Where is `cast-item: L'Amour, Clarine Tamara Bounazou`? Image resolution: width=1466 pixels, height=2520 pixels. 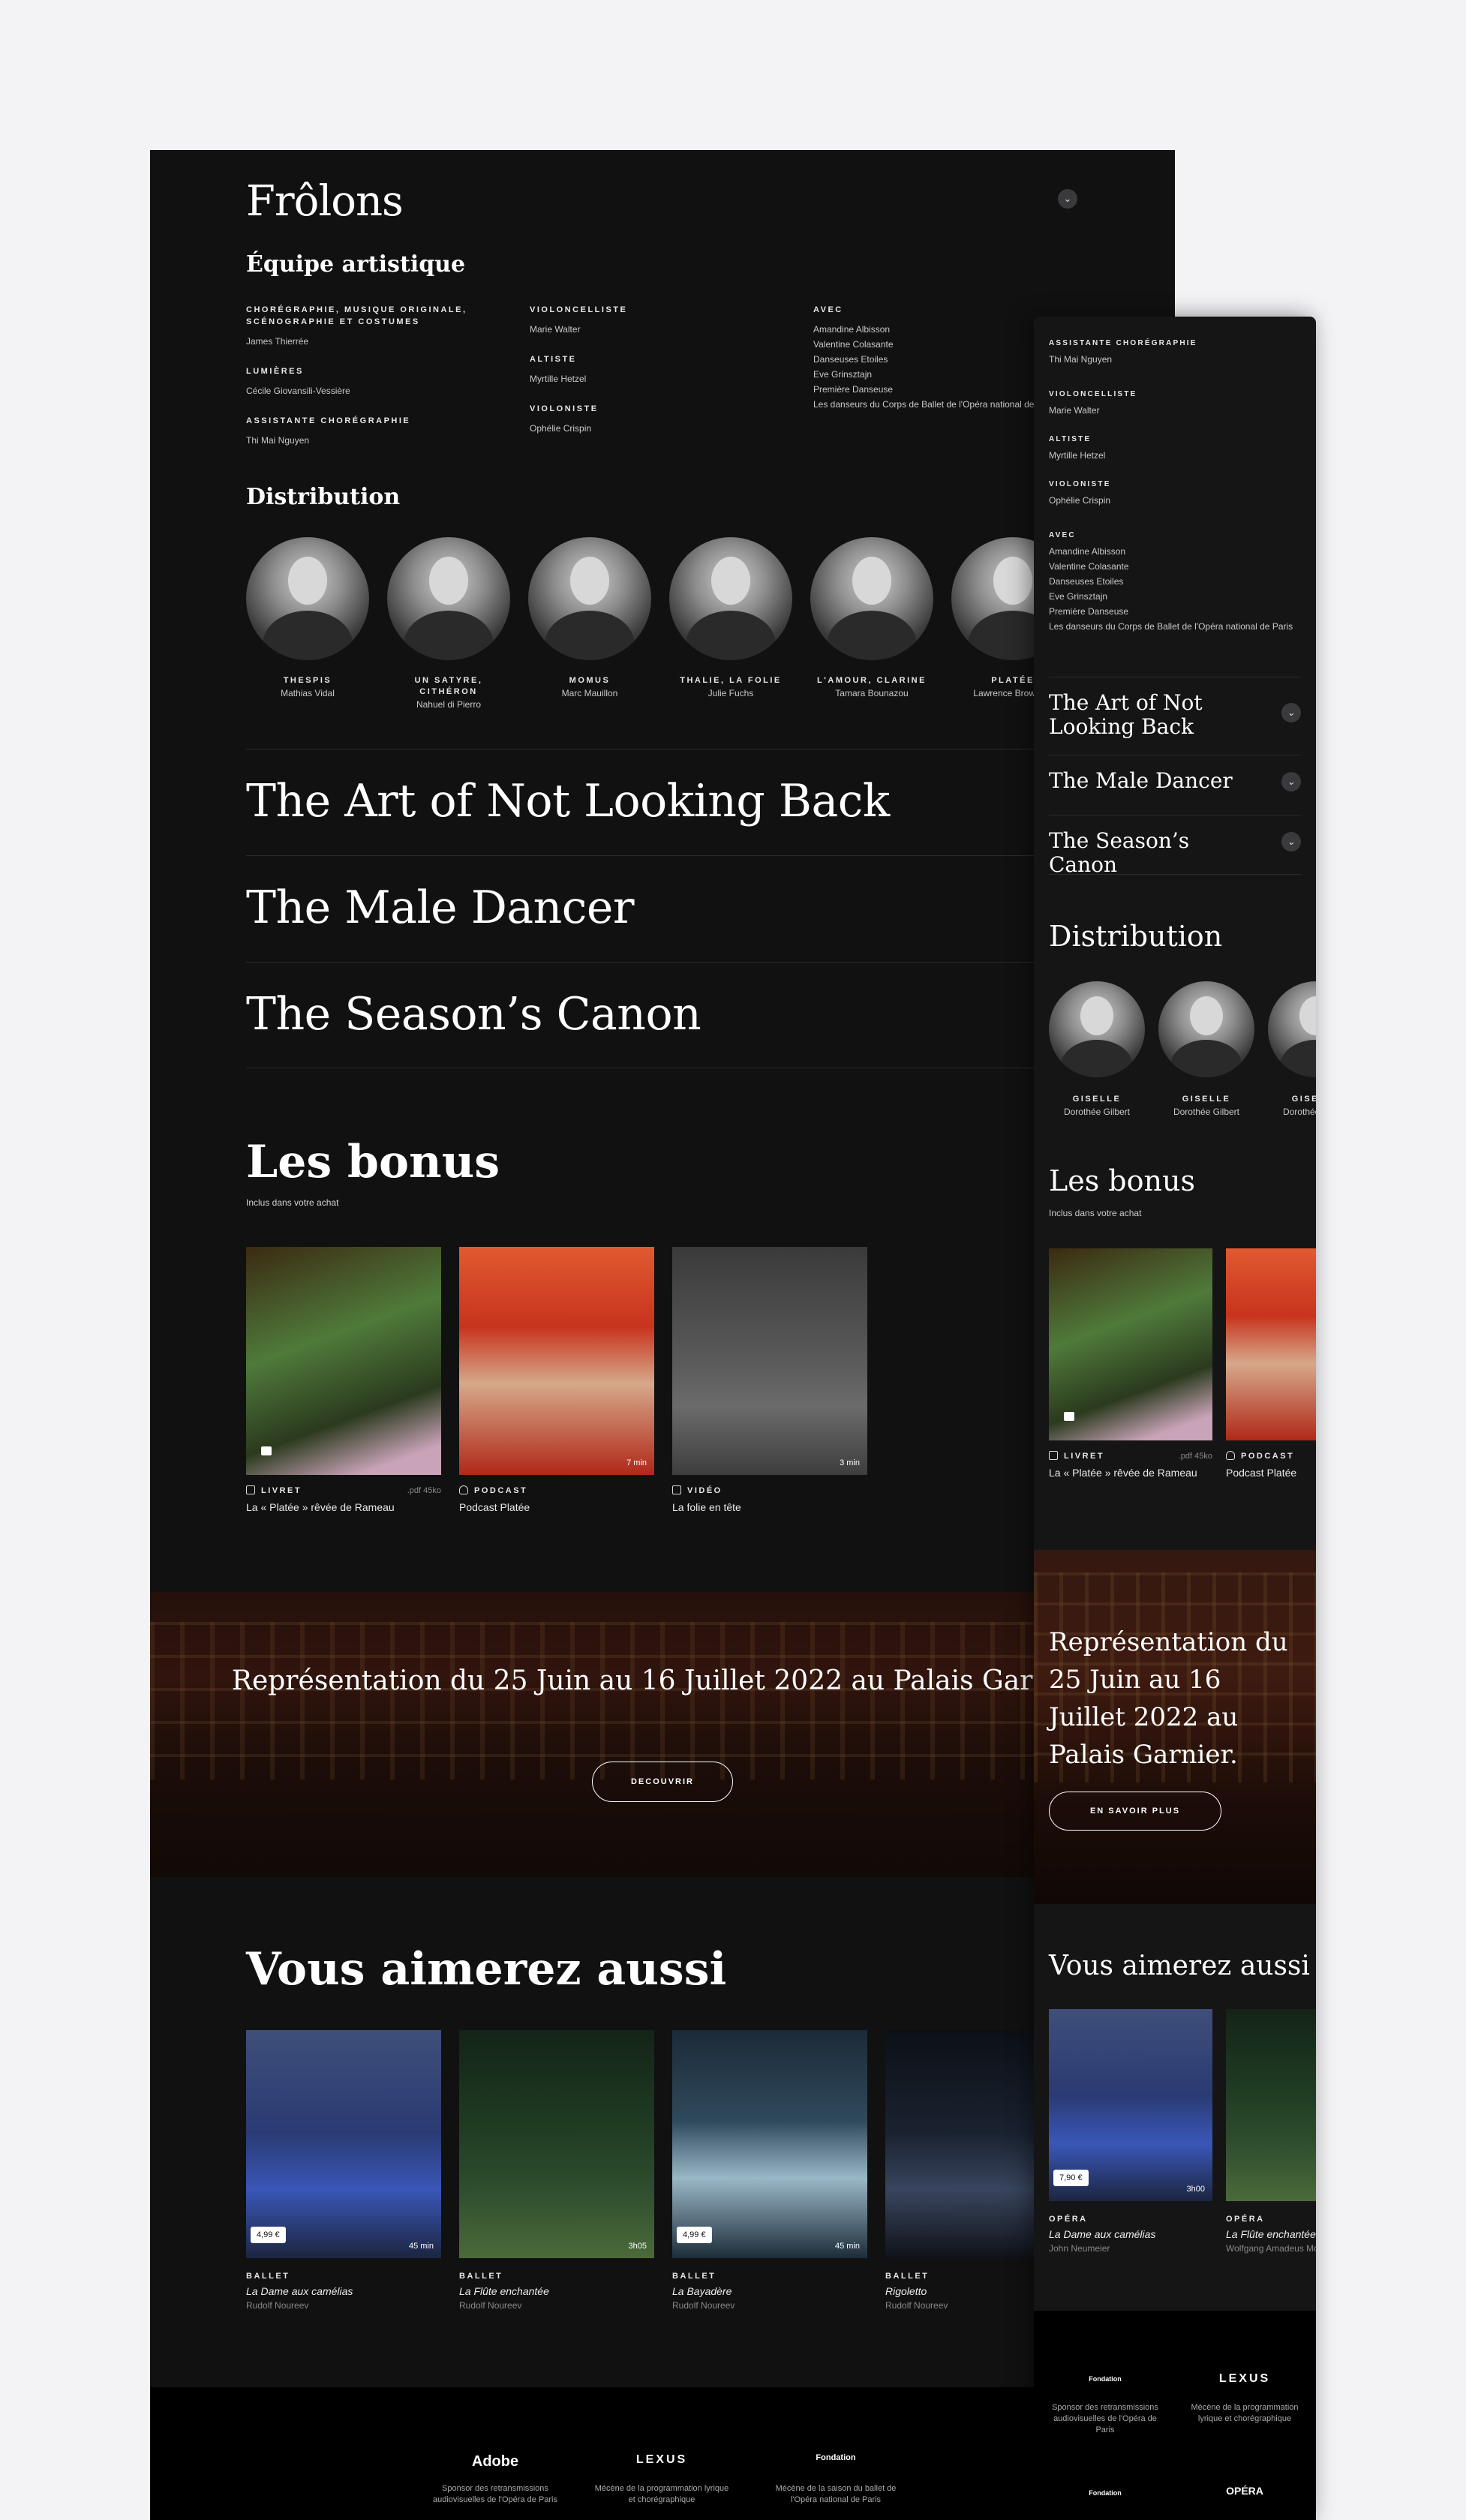
cast-item: L'Amour, Clarine Tamara Bounazou is located at coordinates (871, 624).